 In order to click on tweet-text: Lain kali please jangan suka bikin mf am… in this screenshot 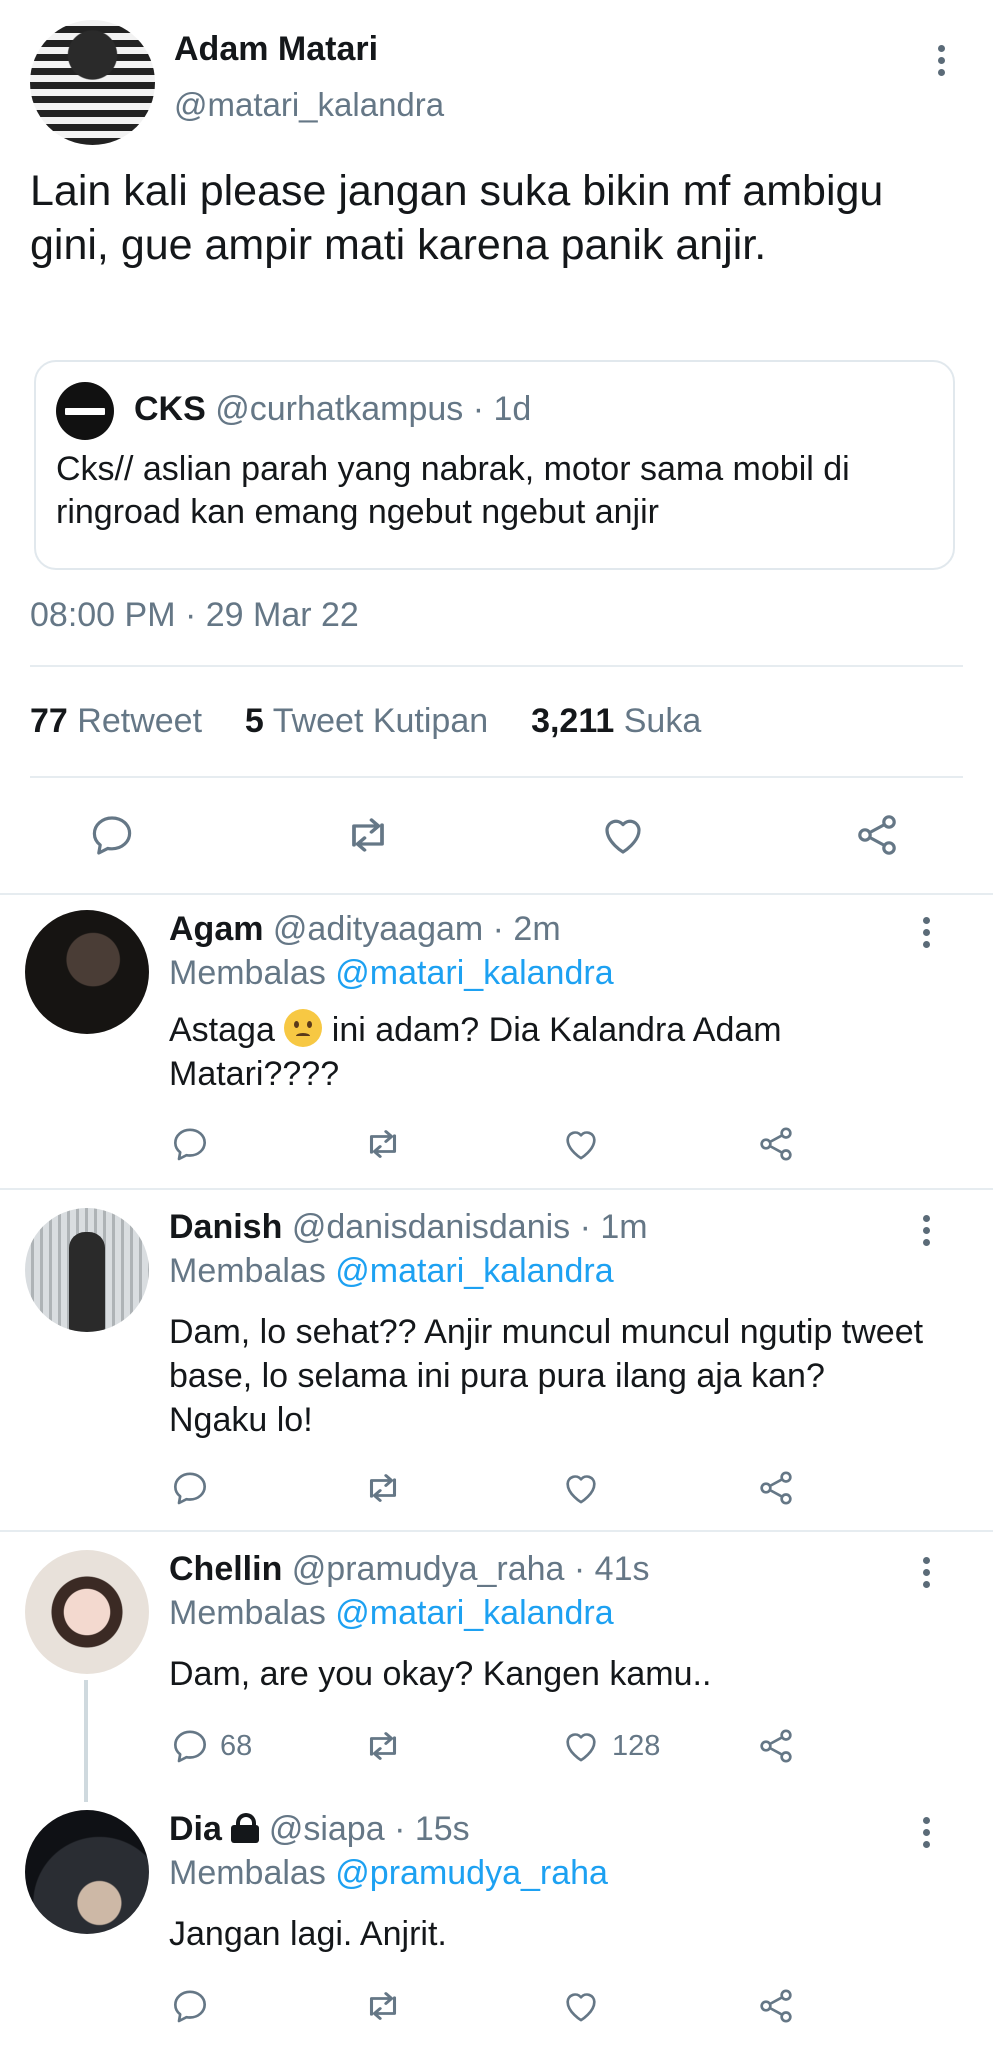, I will do `click(457, 218)`.